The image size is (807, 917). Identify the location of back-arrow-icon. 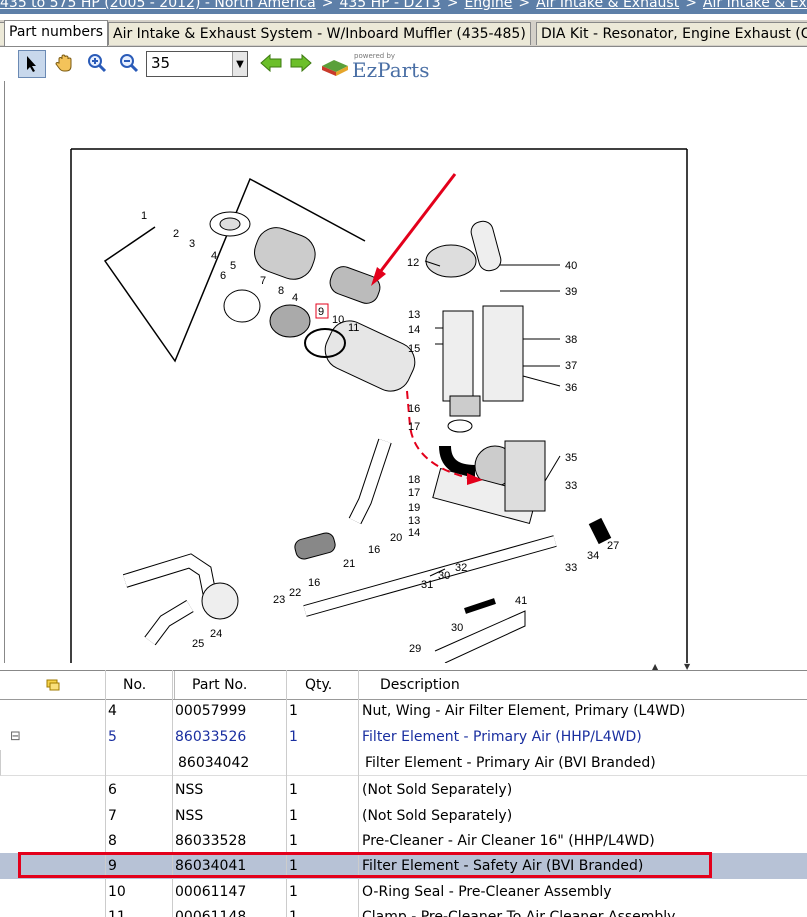
(271, 63).